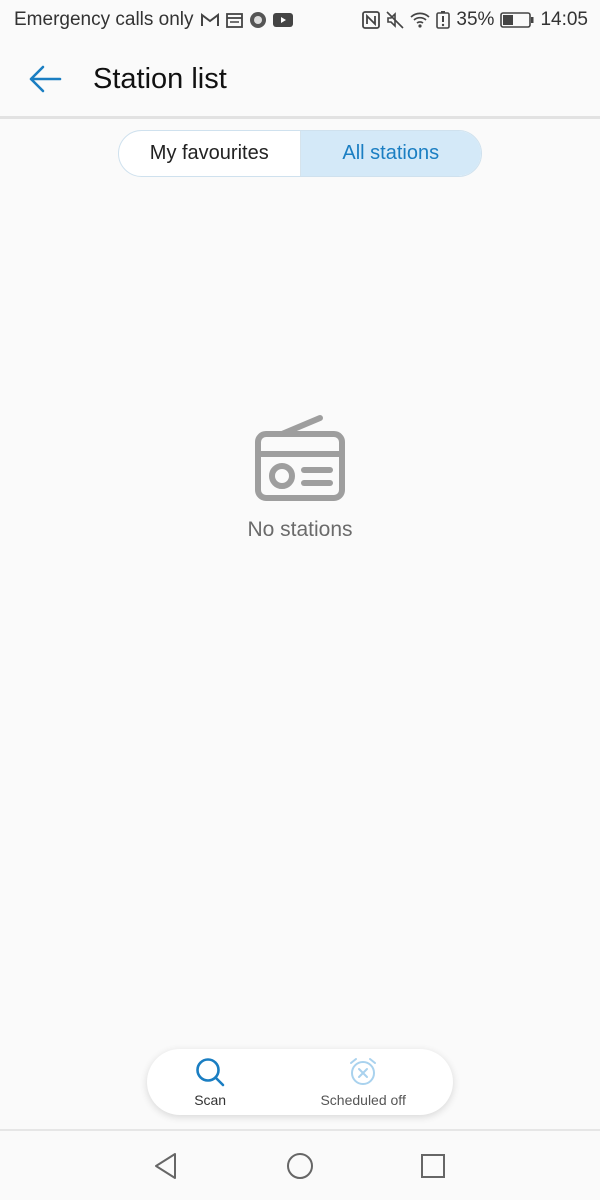 This screenshot has width=600, height=1200. Describe the element at coordinates (160, 78) in the screenshot. I see `page-title: Station list` at that location.